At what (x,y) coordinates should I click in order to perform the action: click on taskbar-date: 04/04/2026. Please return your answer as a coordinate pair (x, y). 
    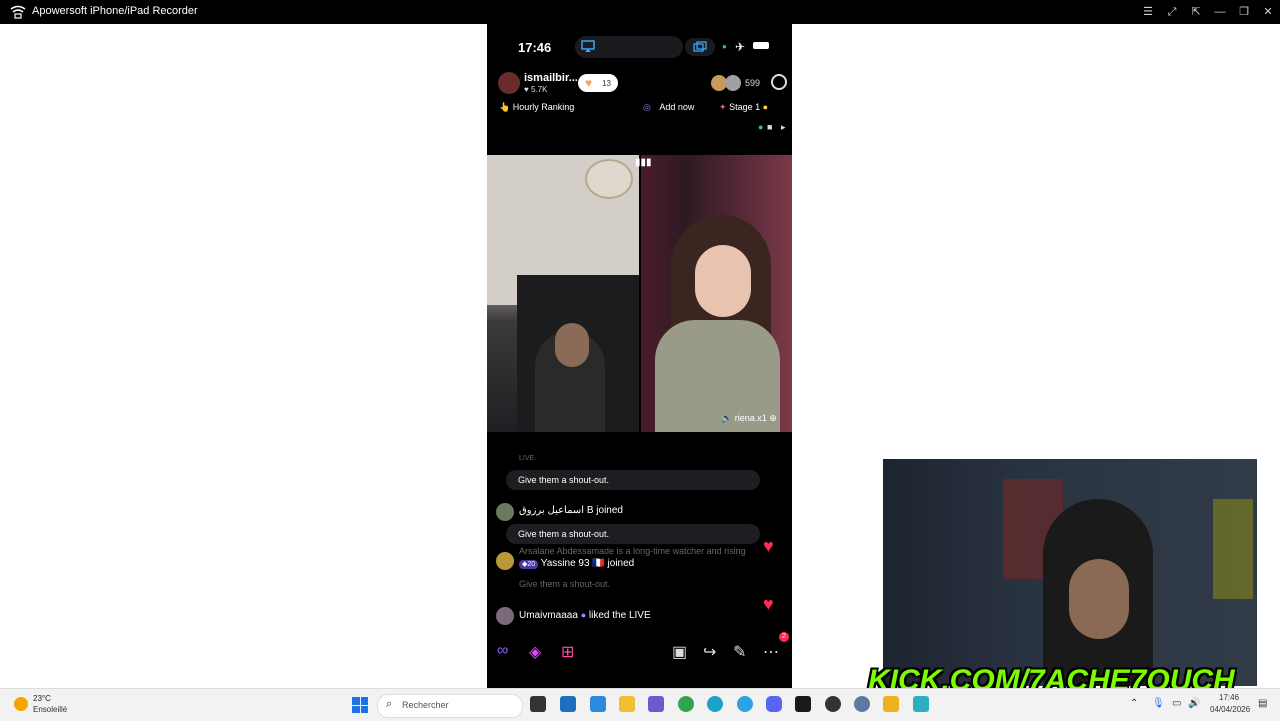
    Looking at the image, I should click on (1230, 709).